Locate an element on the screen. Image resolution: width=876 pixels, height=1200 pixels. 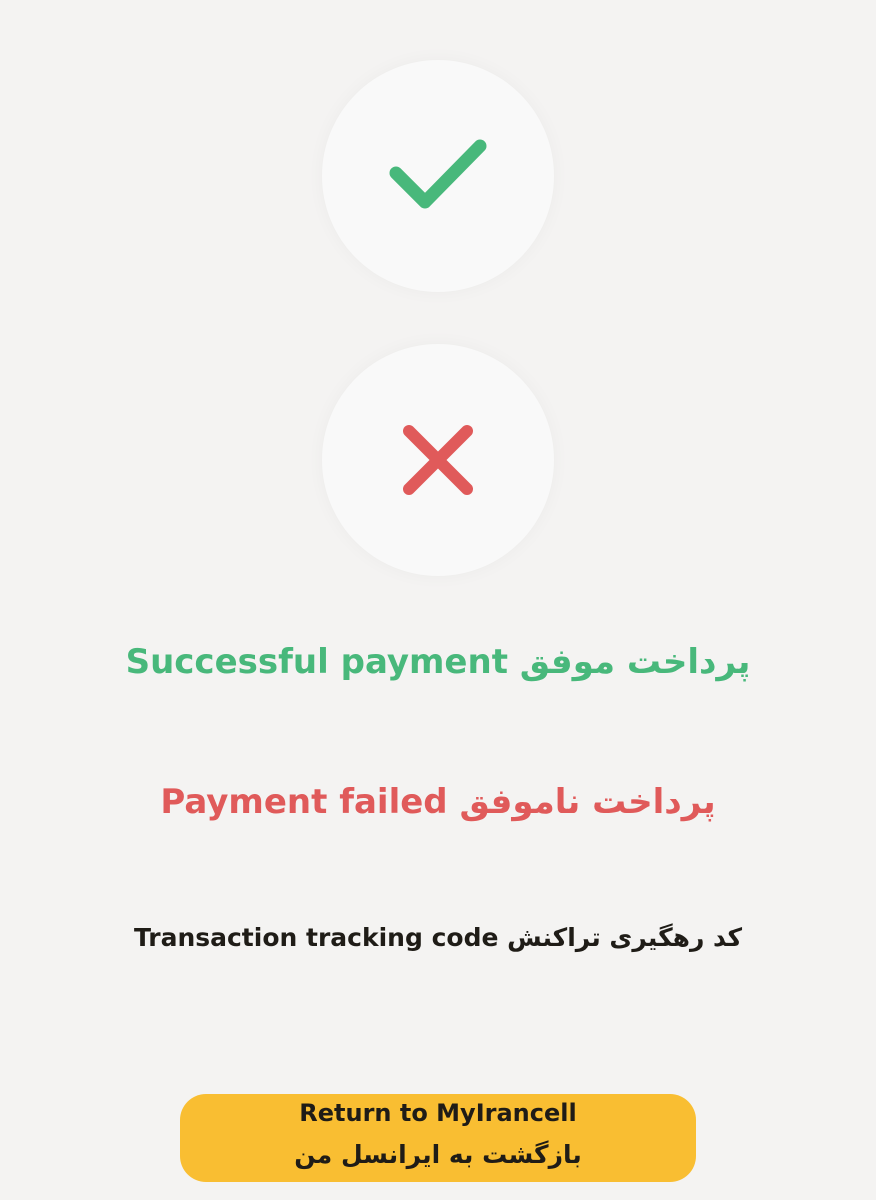
success-status-circle is located at coordinates (438, 176).